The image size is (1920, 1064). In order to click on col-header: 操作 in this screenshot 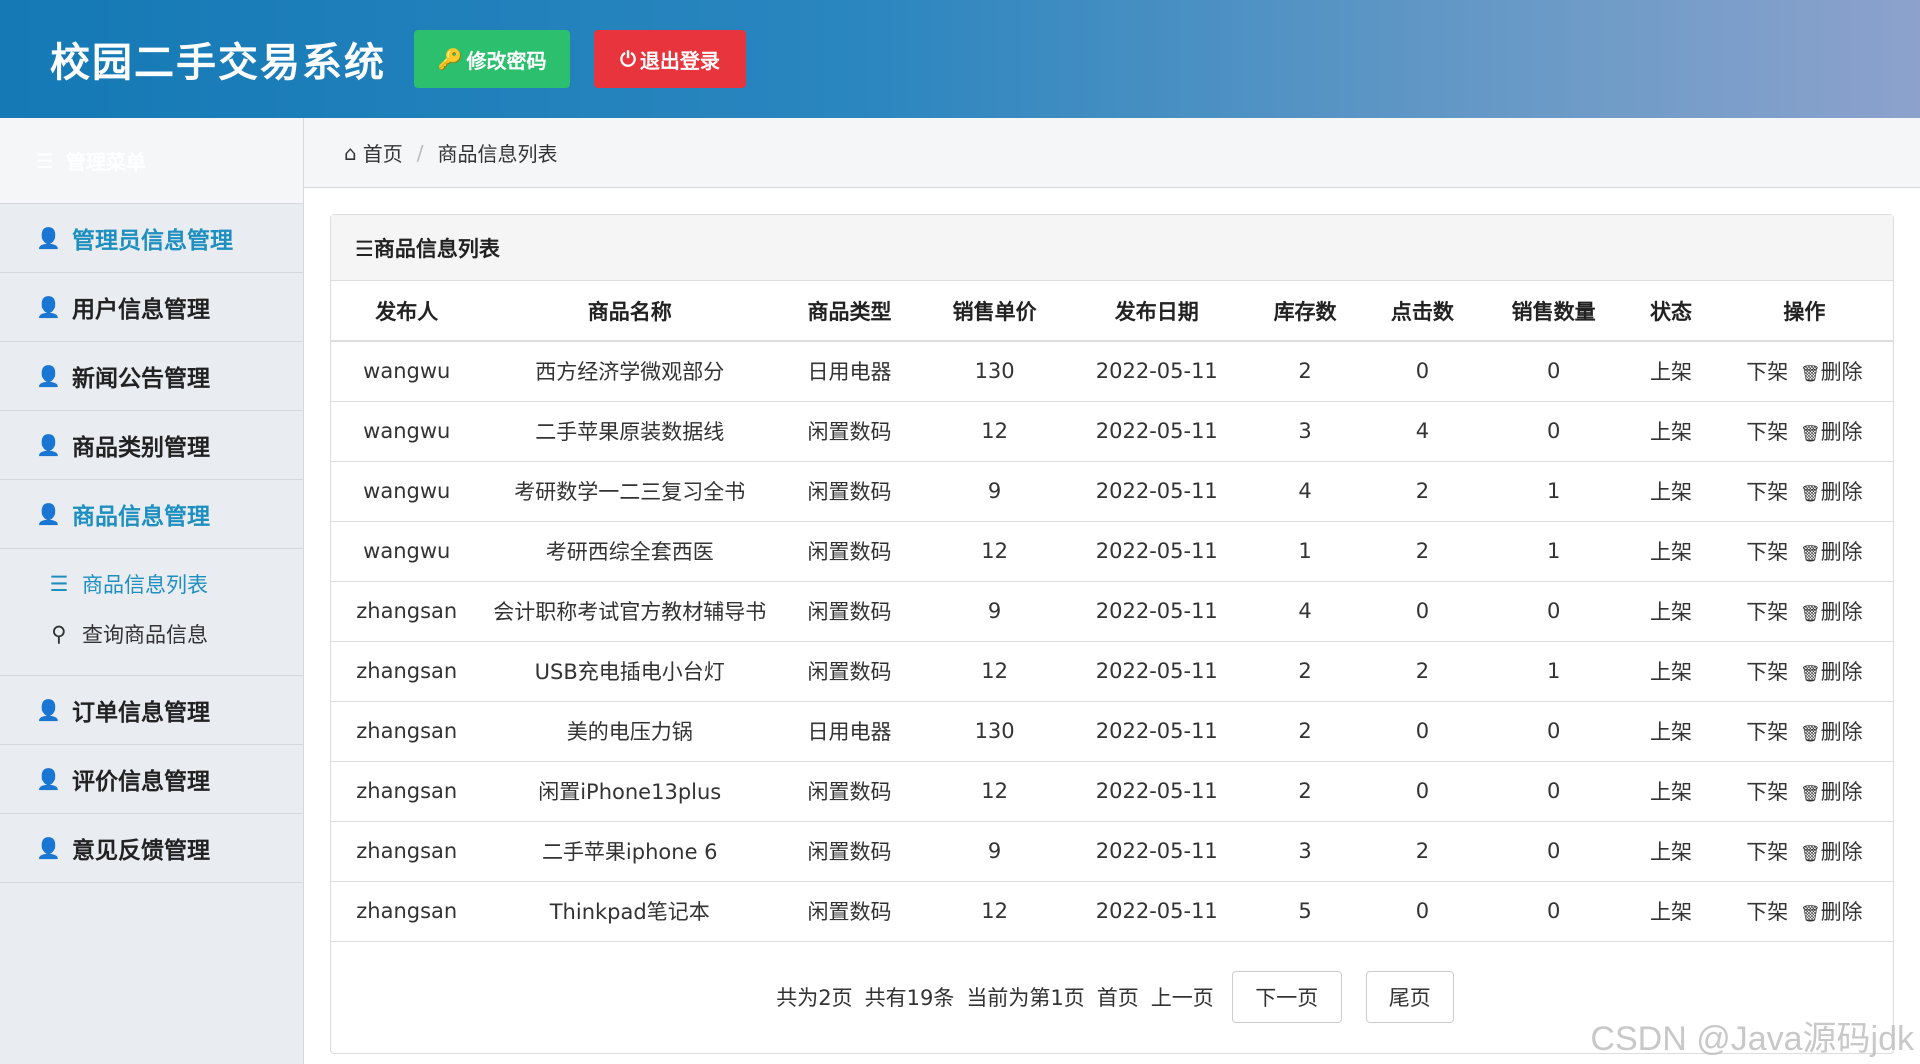, I will do `click(1804, 311)`.